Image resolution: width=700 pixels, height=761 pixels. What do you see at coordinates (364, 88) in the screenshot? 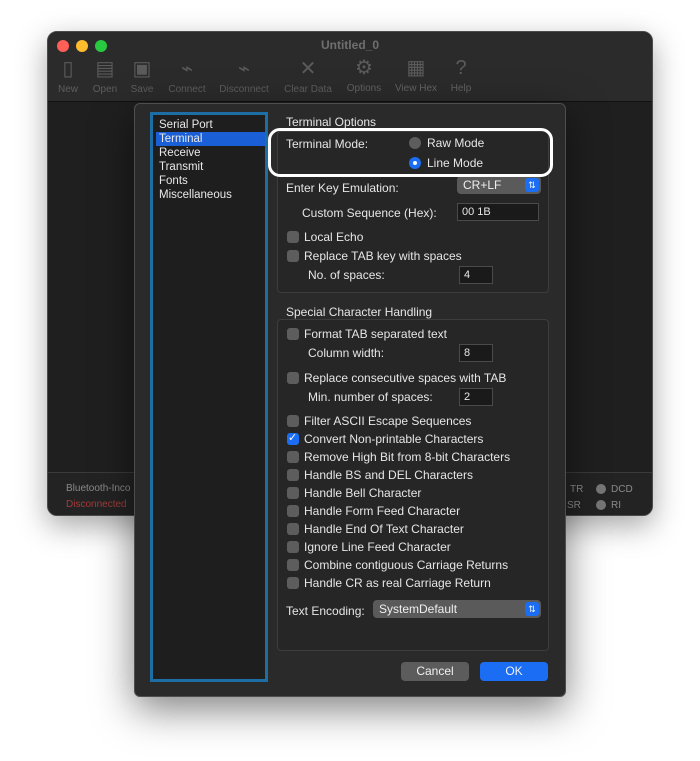
I see `toolbar-options-label: Options` at bounding box center [364, 88].